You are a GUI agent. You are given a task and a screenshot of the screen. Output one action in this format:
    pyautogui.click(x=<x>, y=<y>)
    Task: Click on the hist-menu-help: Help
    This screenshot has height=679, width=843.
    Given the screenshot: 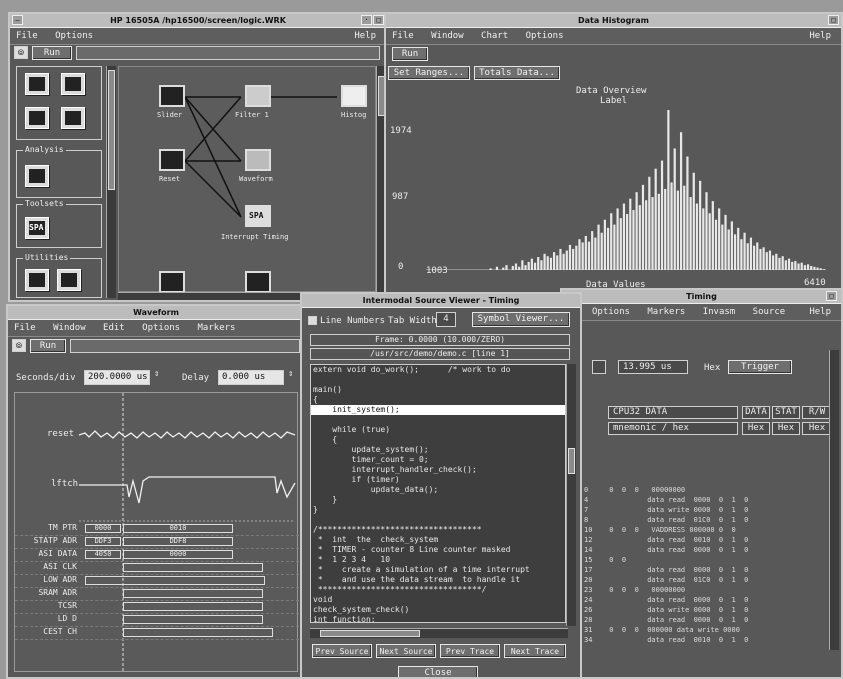 What is the action you would take?
    pyautogui.click(x=820, y=36)
    